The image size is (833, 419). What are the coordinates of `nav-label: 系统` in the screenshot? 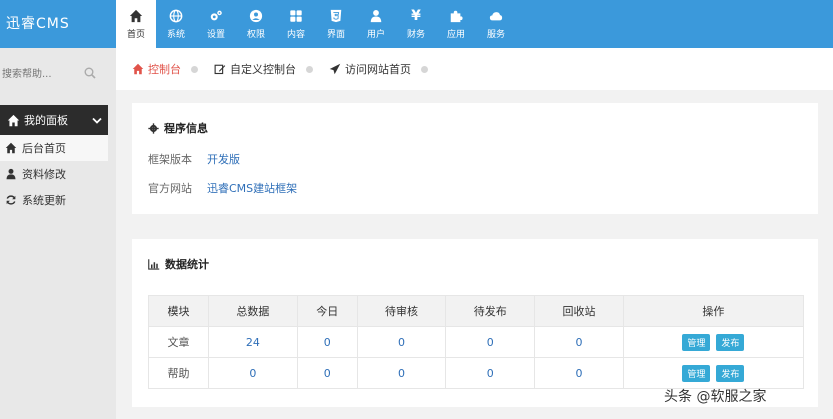 It's located at (175, 35).